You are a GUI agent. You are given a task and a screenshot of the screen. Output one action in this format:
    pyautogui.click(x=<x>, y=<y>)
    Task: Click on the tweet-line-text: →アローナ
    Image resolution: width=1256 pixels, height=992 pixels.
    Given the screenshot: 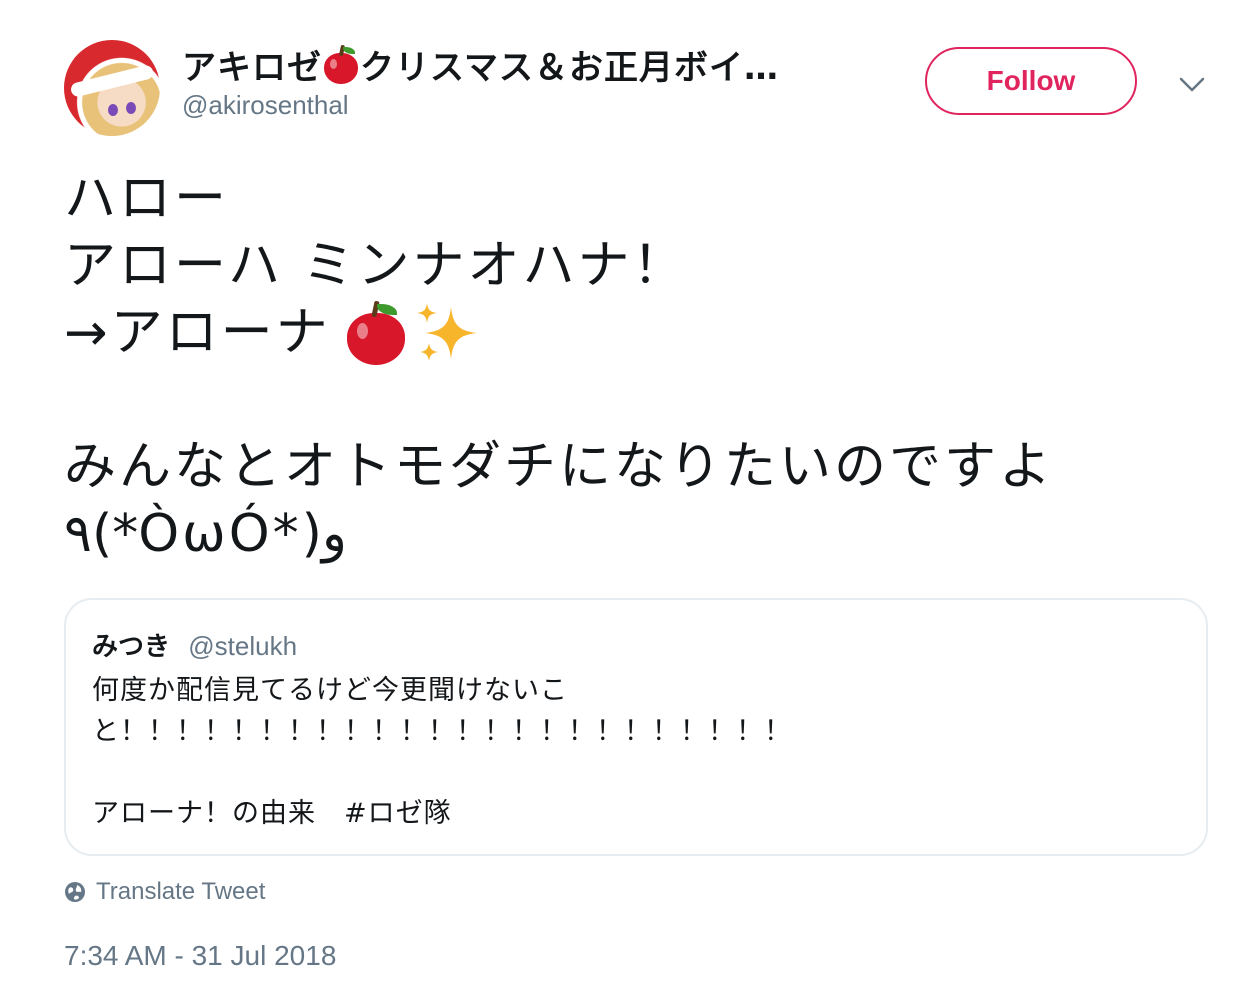 What is the action you would take?
    pyautogui.click(x=197, y=333)
    